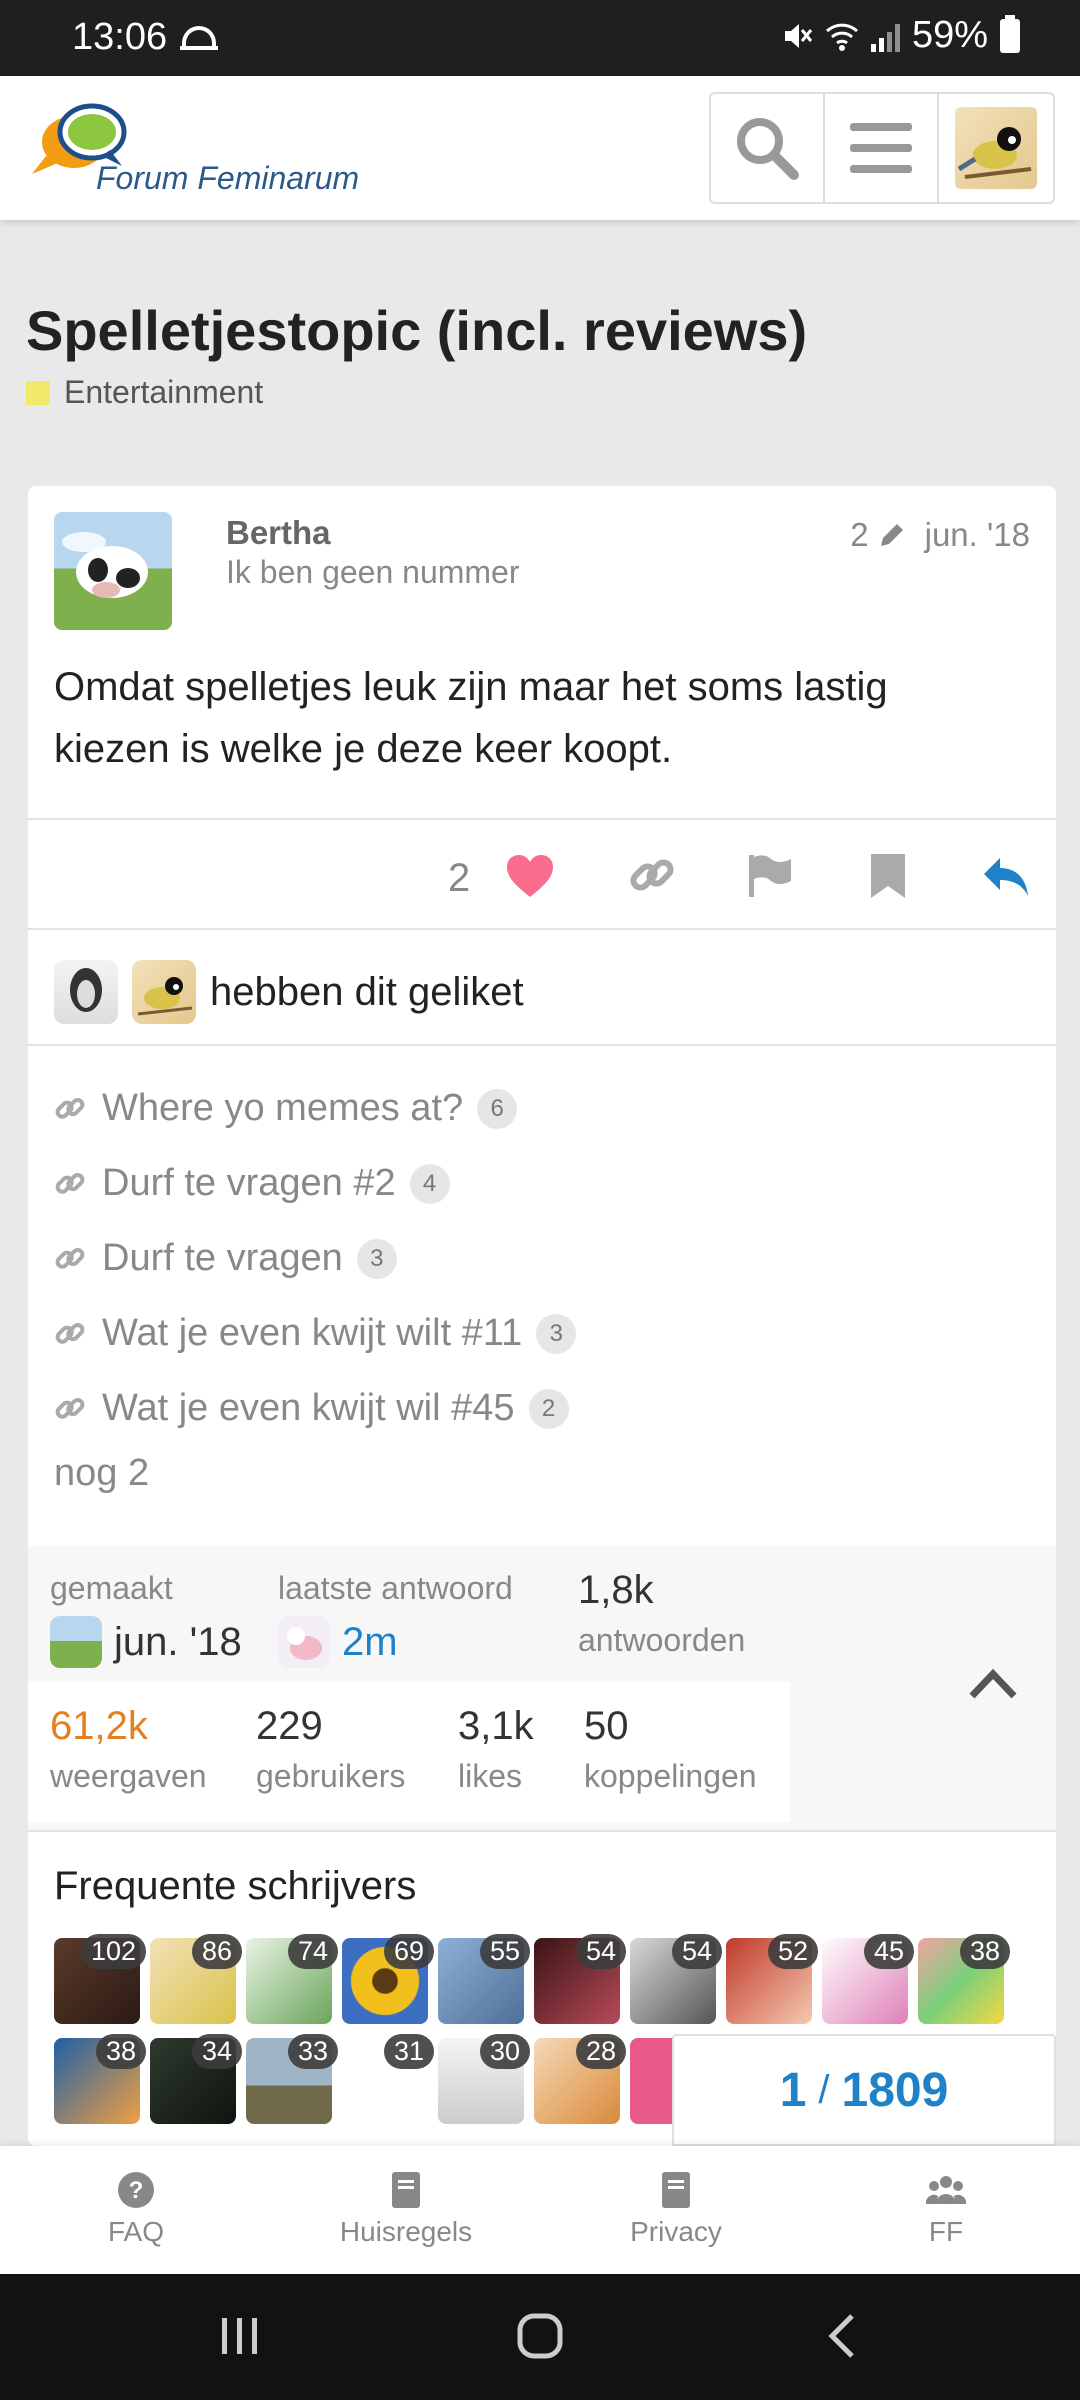 This screenshot has width=1080, height=2400. I want to click on topic-link: Durf te vragen #2 4, so click(315, 1183).